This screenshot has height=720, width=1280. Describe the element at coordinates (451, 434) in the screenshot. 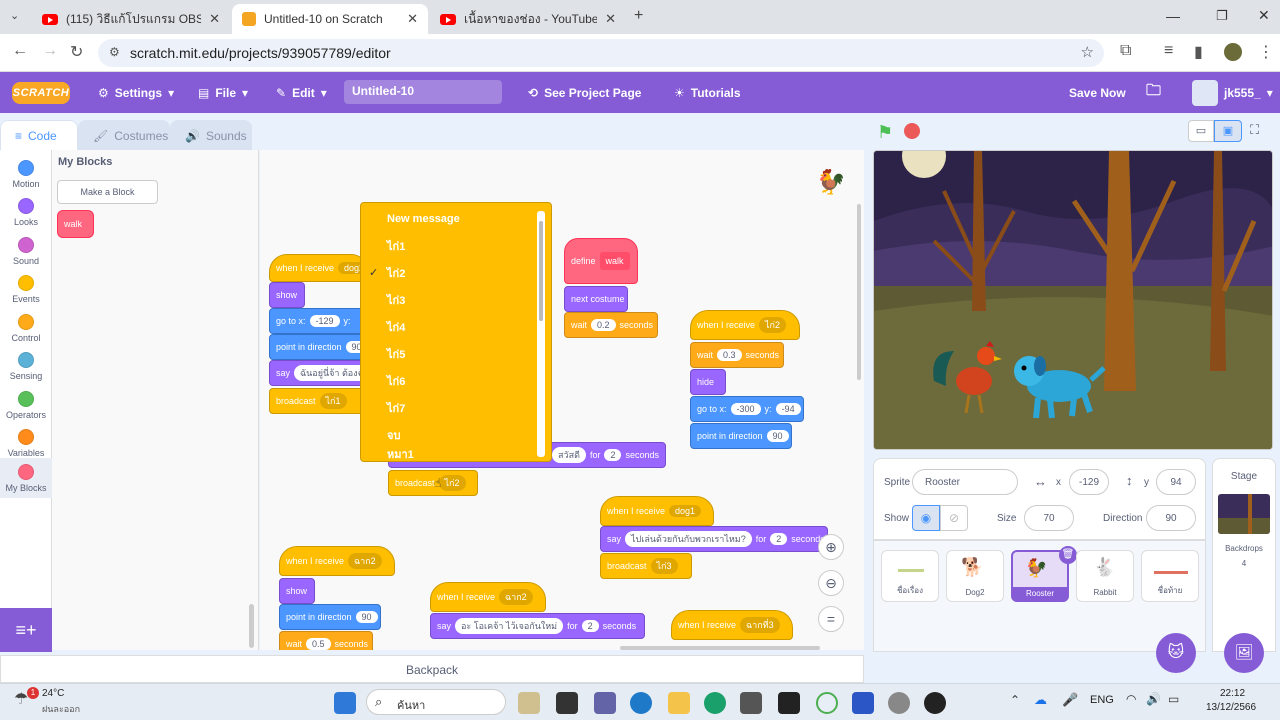

I see `dropdown-item: จบ` at that location.